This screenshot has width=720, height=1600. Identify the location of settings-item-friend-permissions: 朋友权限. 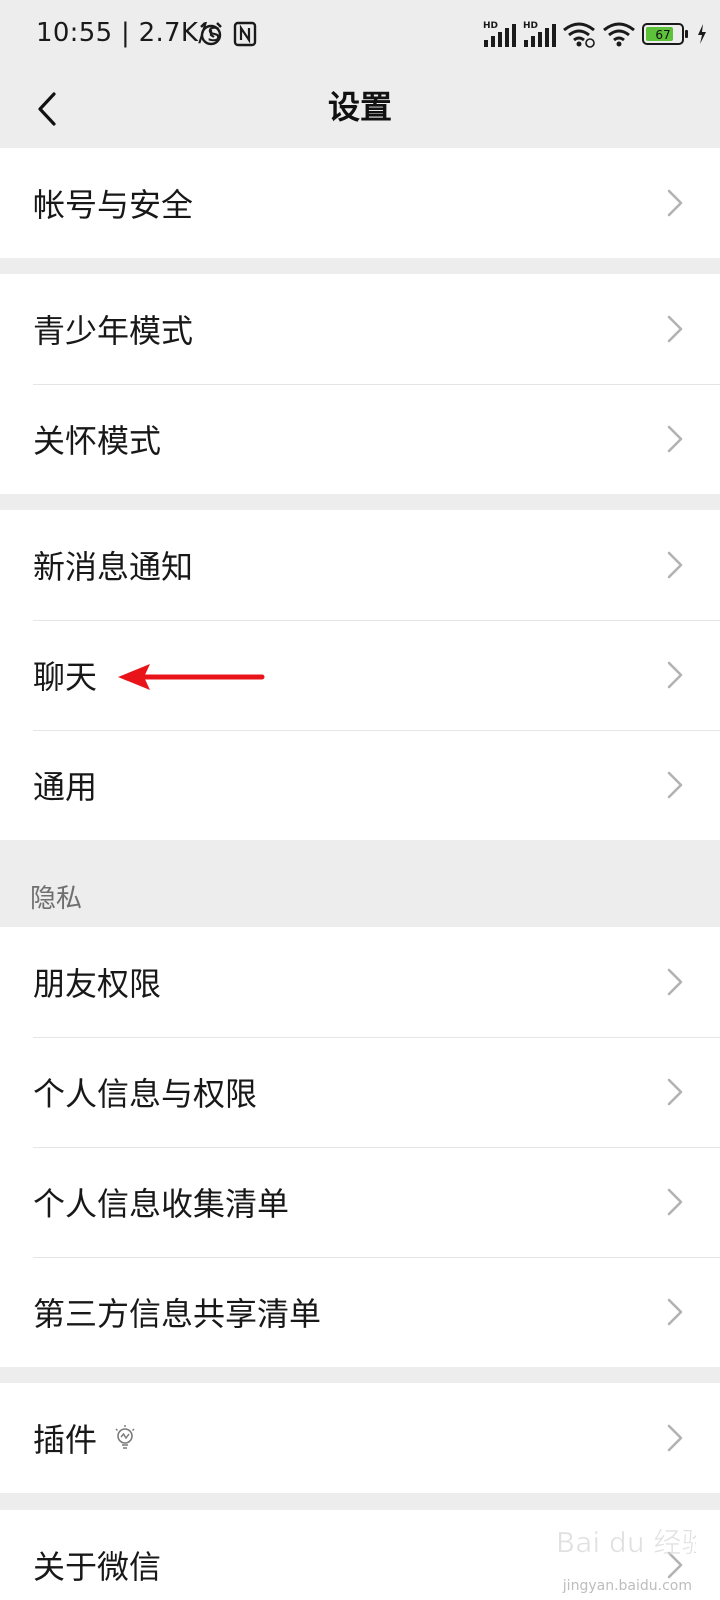
(360, 982).